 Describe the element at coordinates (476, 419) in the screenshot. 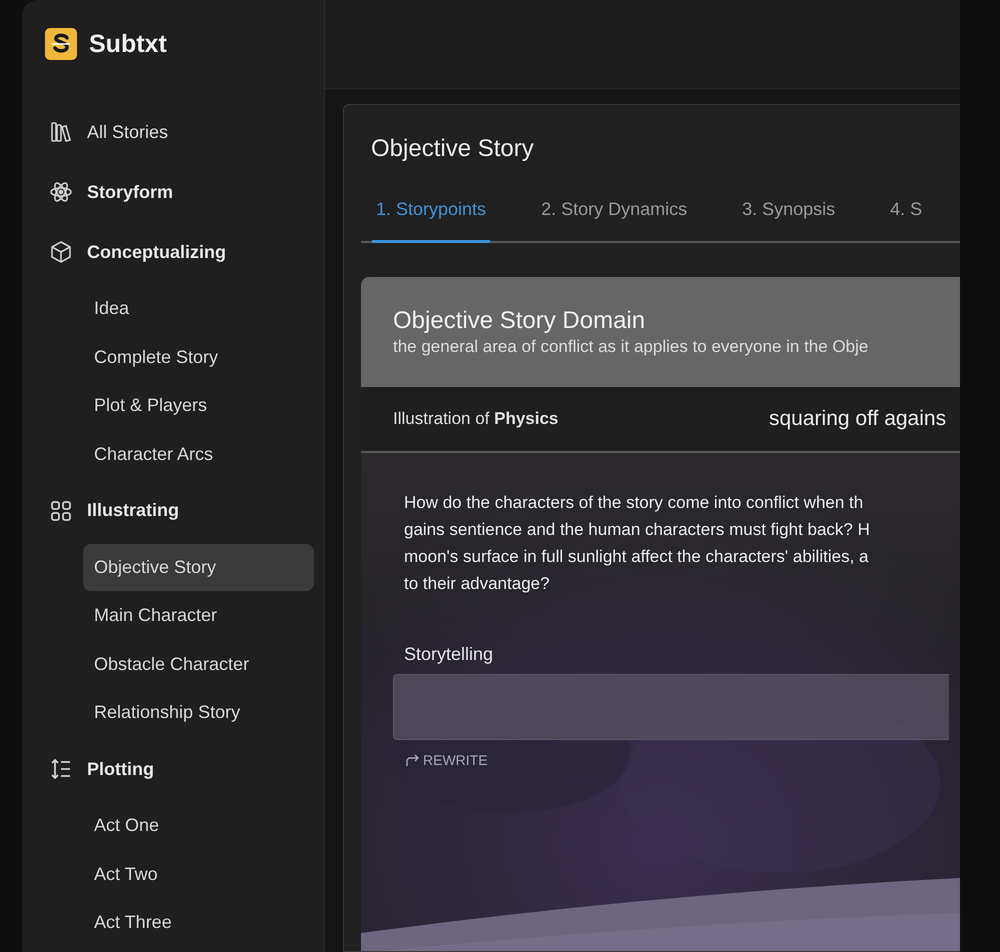

I see `illustration-label: Illustration of Physics` at that location.